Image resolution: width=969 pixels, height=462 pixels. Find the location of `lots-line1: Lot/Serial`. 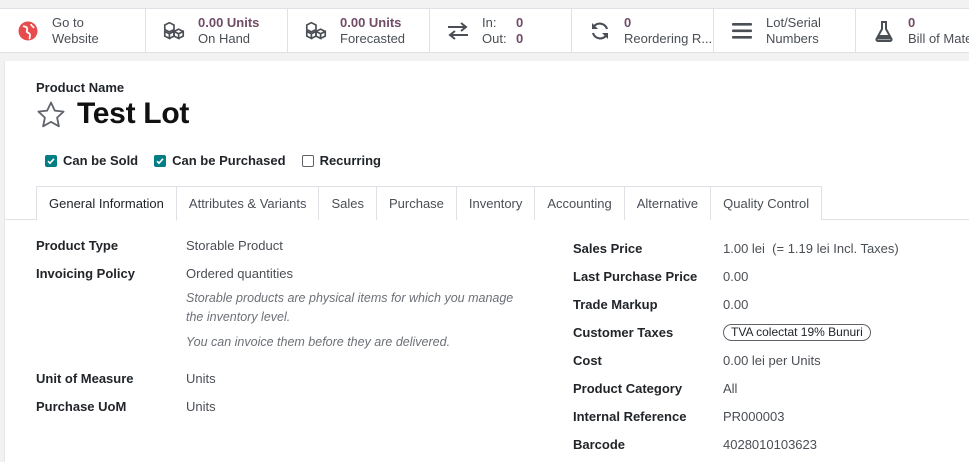

lots-line1: Lot/Serial is located at coordinates (793, 22).